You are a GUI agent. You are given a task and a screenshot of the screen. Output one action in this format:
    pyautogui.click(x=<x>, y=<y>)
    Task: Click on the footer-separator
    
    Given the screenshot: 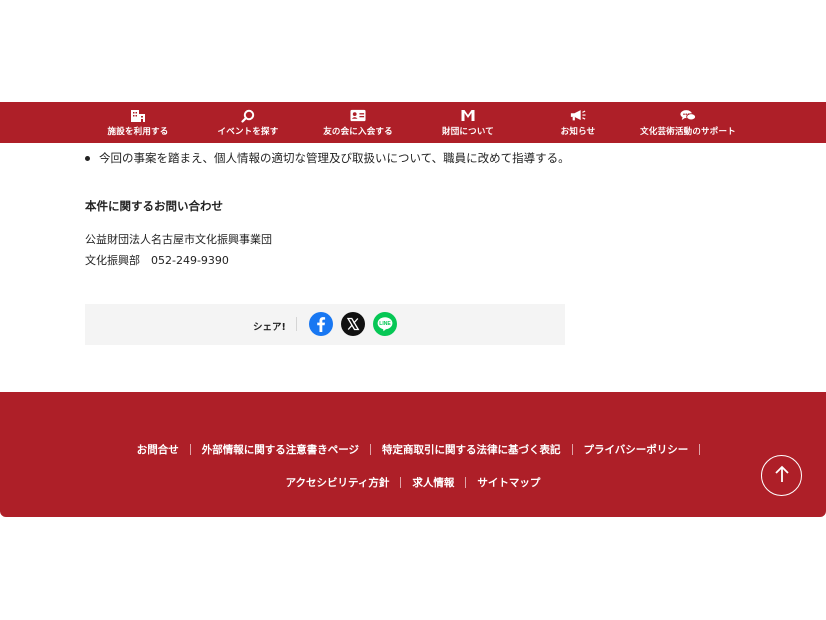 What is the action you would take?
    pyautogui.click(x=700, y=449)
    